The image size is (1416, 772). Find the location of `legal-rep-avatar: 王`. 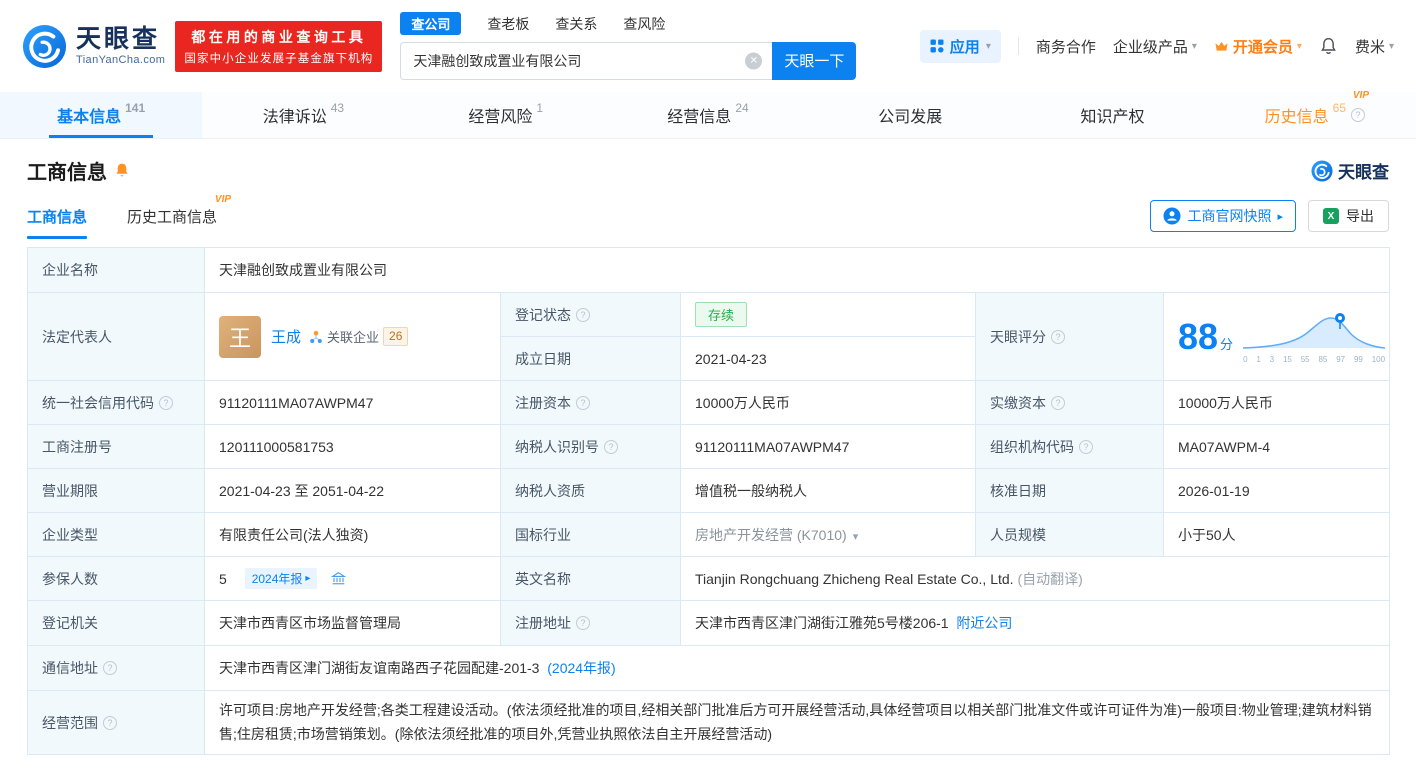

legal-rep-avatar: 王 is located at coordinates (240, 336).